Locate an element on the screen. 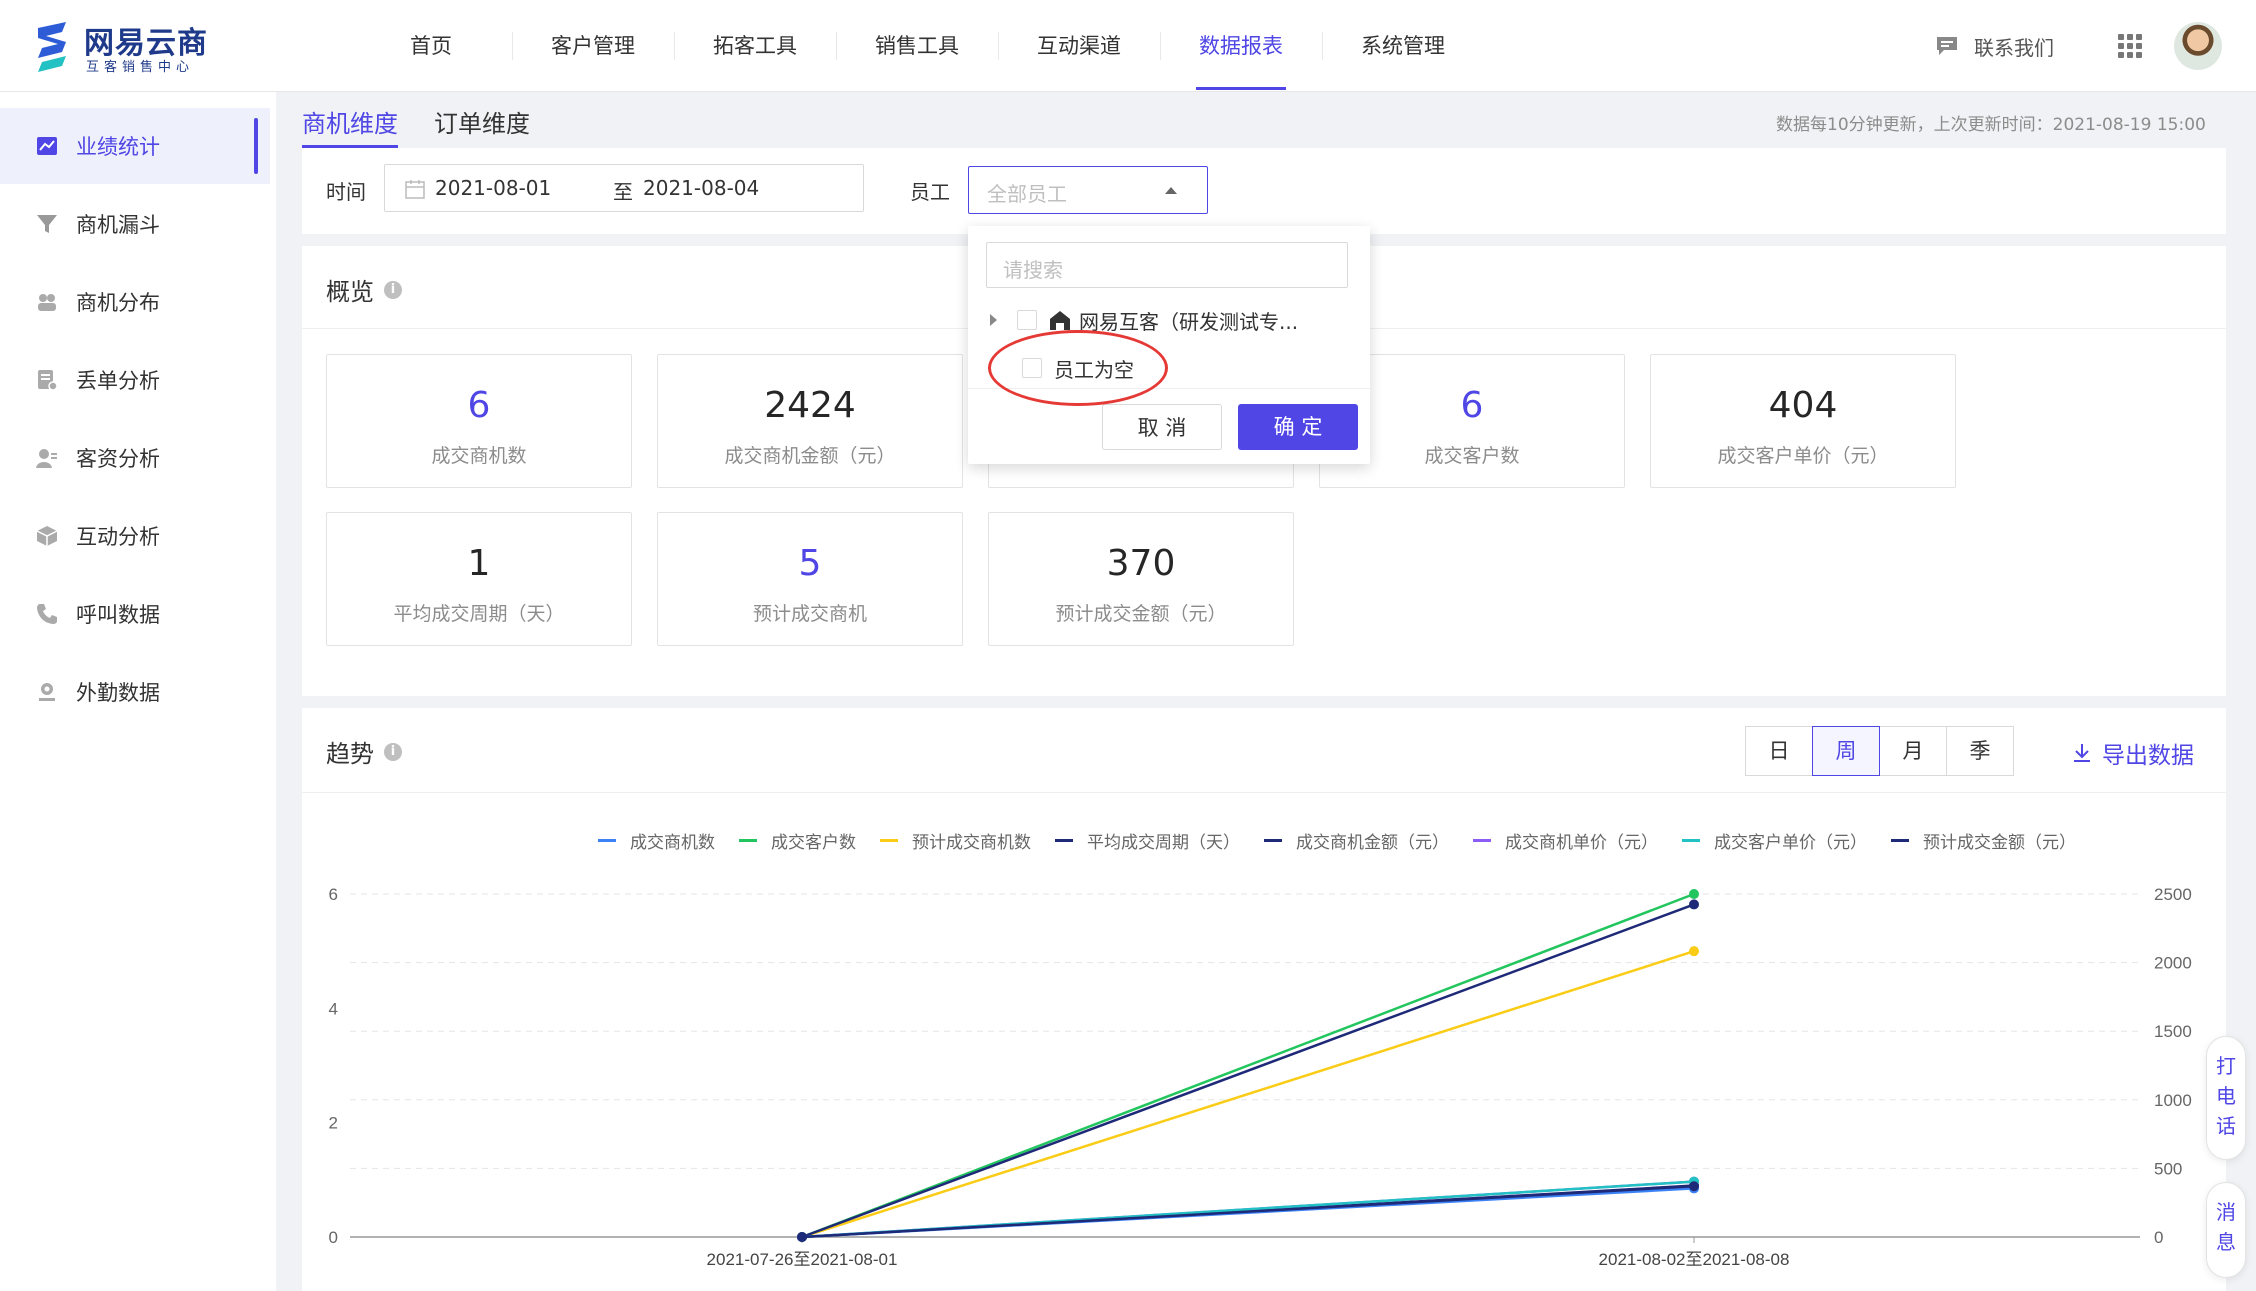 The height and width of the screenshot is (1291, 2256). period-button-0: 日 is located at coordinates (1779, 751).